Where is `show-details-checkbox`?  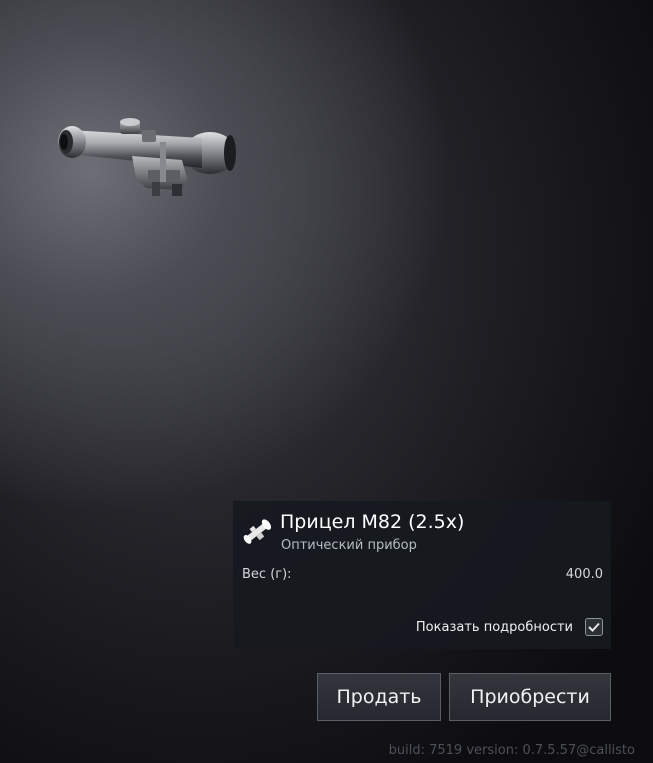
show-details-checkbox is located at coordinates (594, 627).